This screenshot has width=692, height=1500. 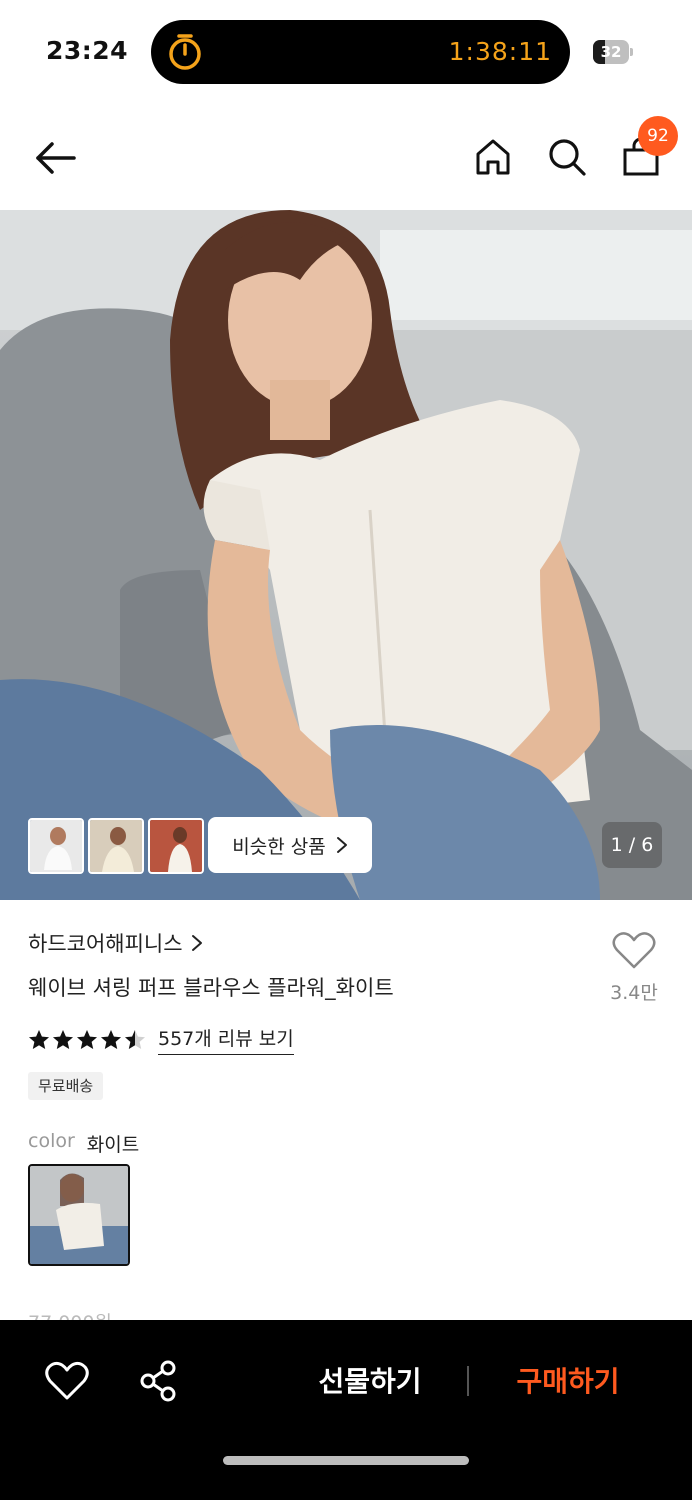 I want to click on like-button: 3.4만, so click(x=634, y=967).